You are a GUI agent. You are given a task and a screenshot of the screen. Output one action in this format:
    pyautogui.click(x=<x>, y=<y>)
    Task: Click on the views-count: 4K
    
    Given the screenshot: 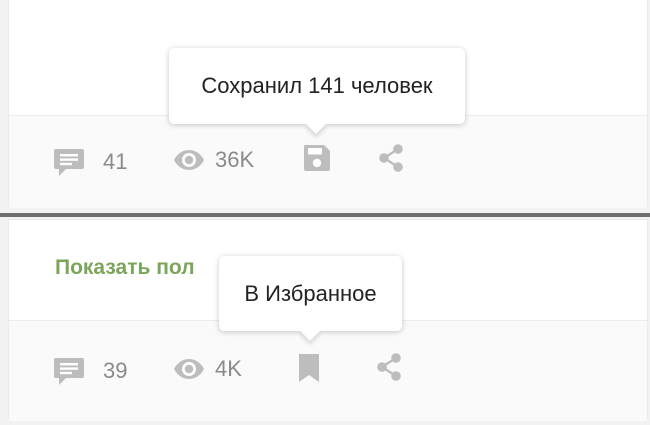 What is the action you would take?
    pyautogui.click(x=228, y=368)
    